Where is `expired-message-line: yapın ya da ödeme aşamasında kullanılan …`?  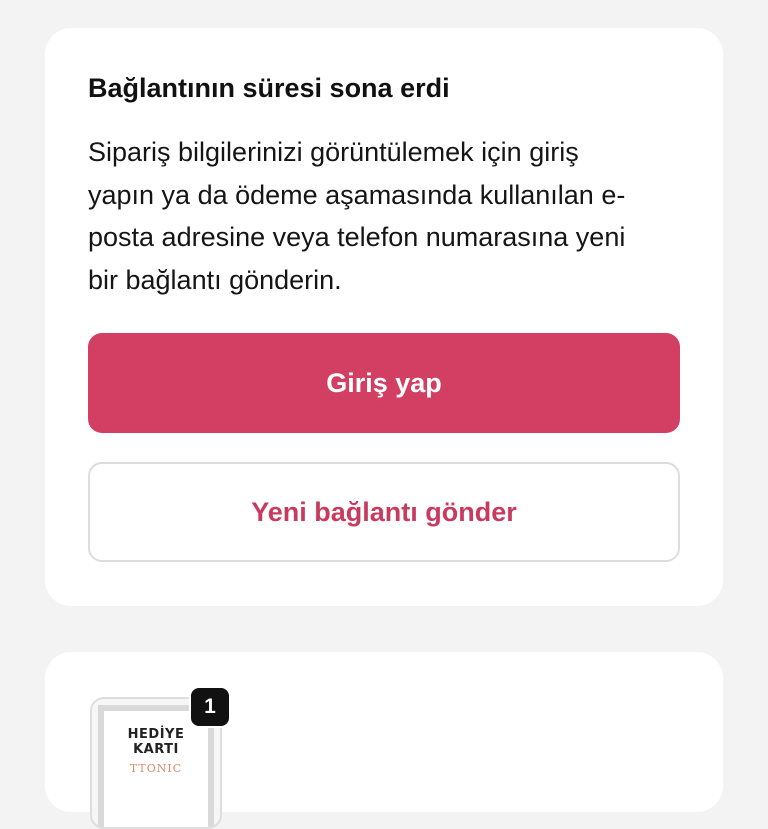 expired-message-line: yapın ya da ödeme aşamasında kullanılan … is located at coordinates (357, 194).